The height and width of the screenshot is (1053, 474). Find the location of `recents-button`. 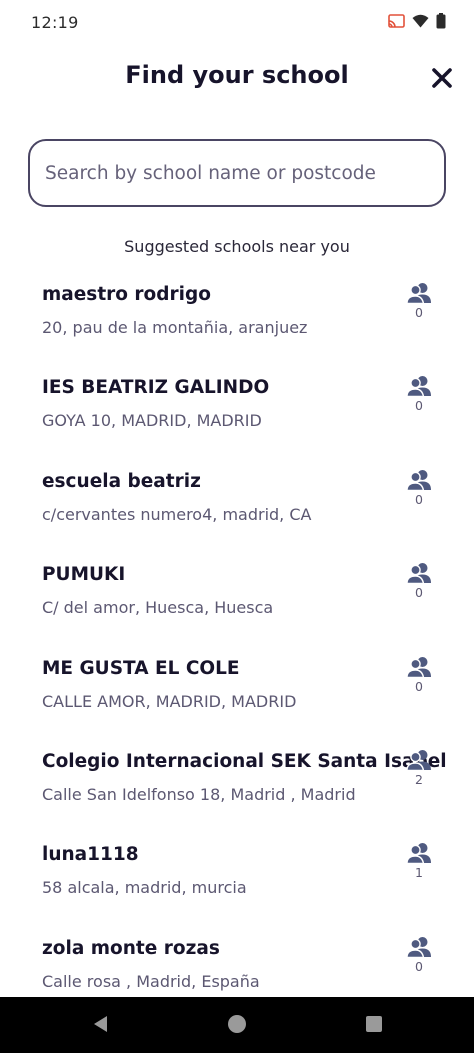

recents-button is located at coordinates (374, 1026).